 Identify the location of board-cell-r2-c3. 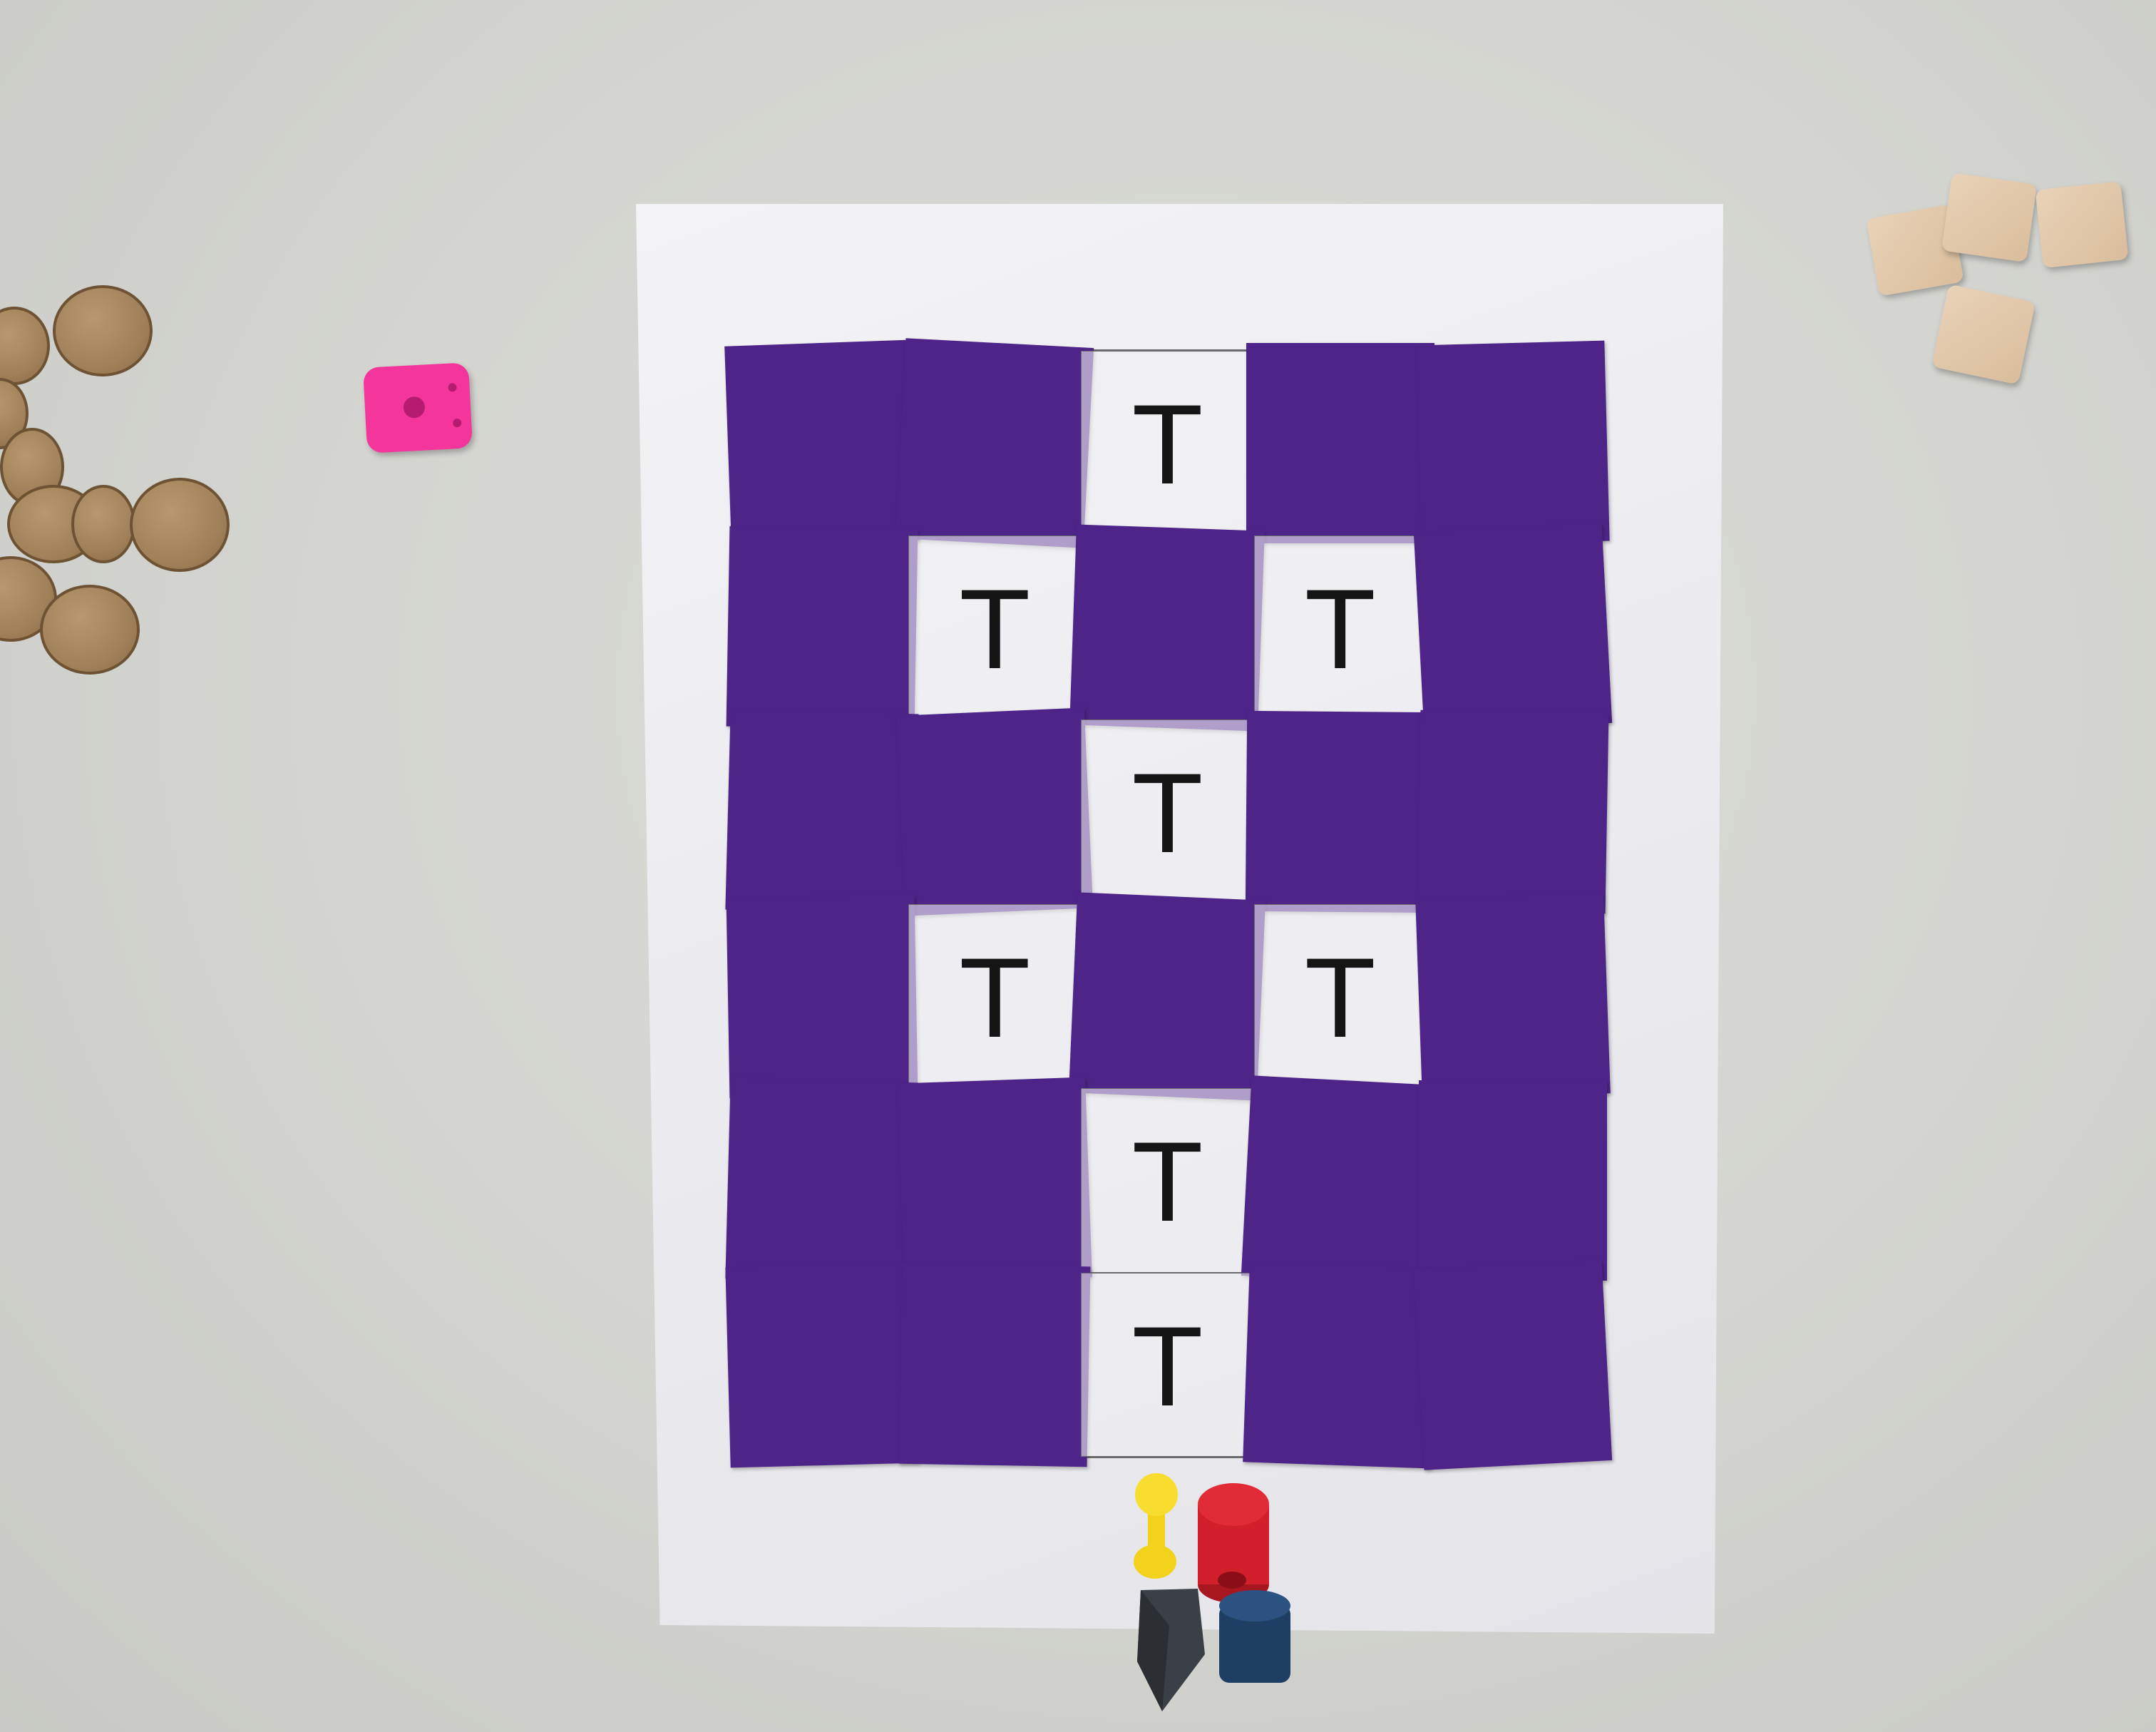
(1167, 627).